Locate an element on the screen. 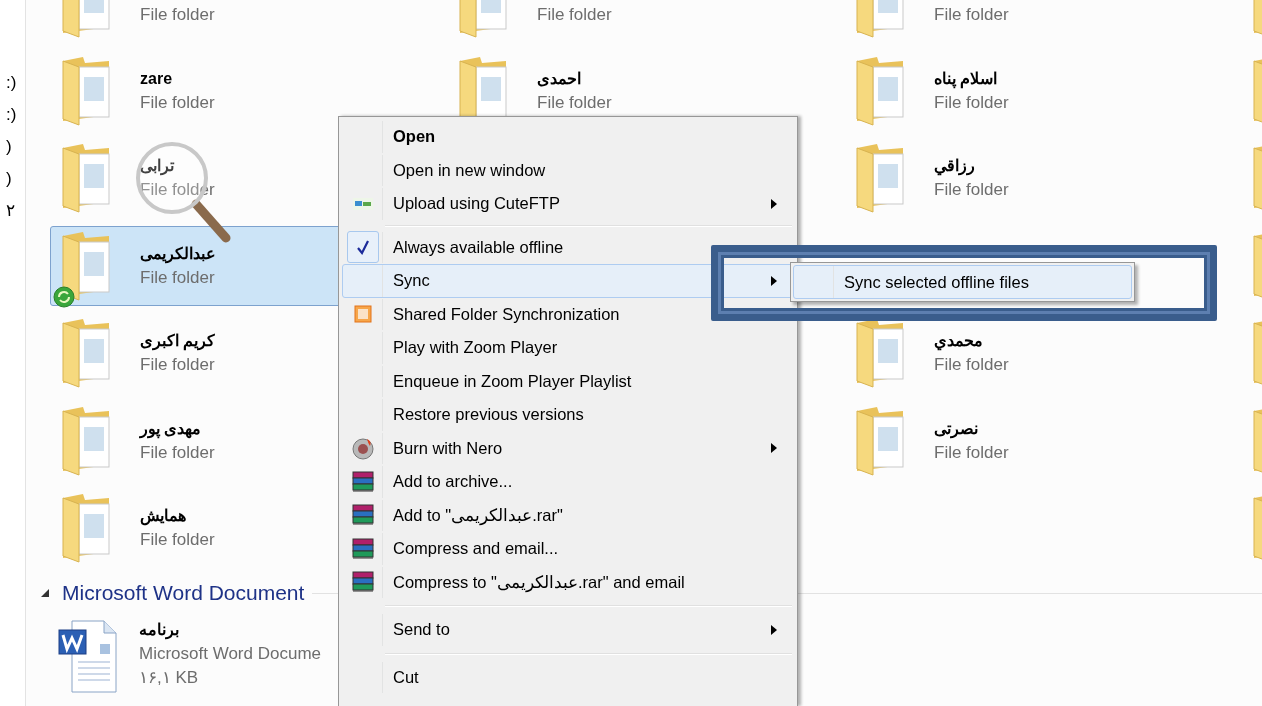  menu-item-label: Restore previous versions is located at coordinates (488, 415).